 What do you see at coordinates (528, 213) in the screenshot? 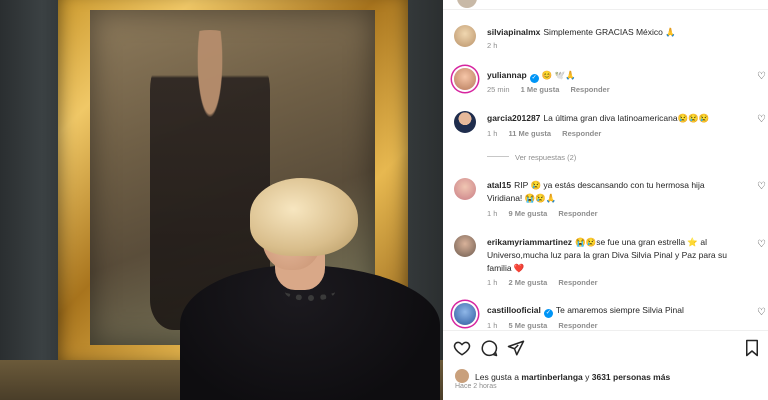
I see `comment-likes: 9 Me gusta` at bounding box center [528, 213].